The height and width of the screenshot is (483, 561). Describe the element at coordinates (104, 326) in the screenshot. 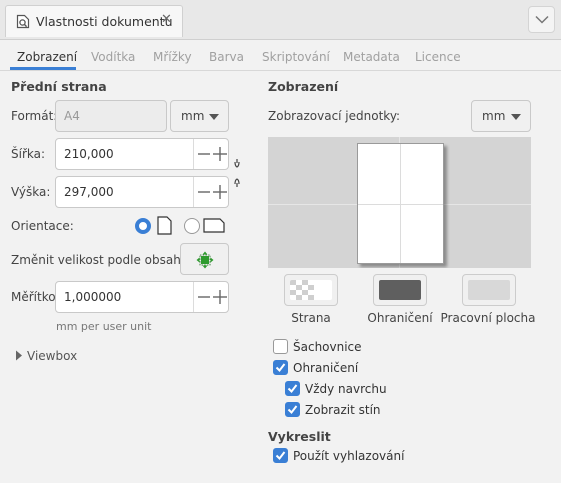

I see `scale-hint: mm per user unit` at that location.